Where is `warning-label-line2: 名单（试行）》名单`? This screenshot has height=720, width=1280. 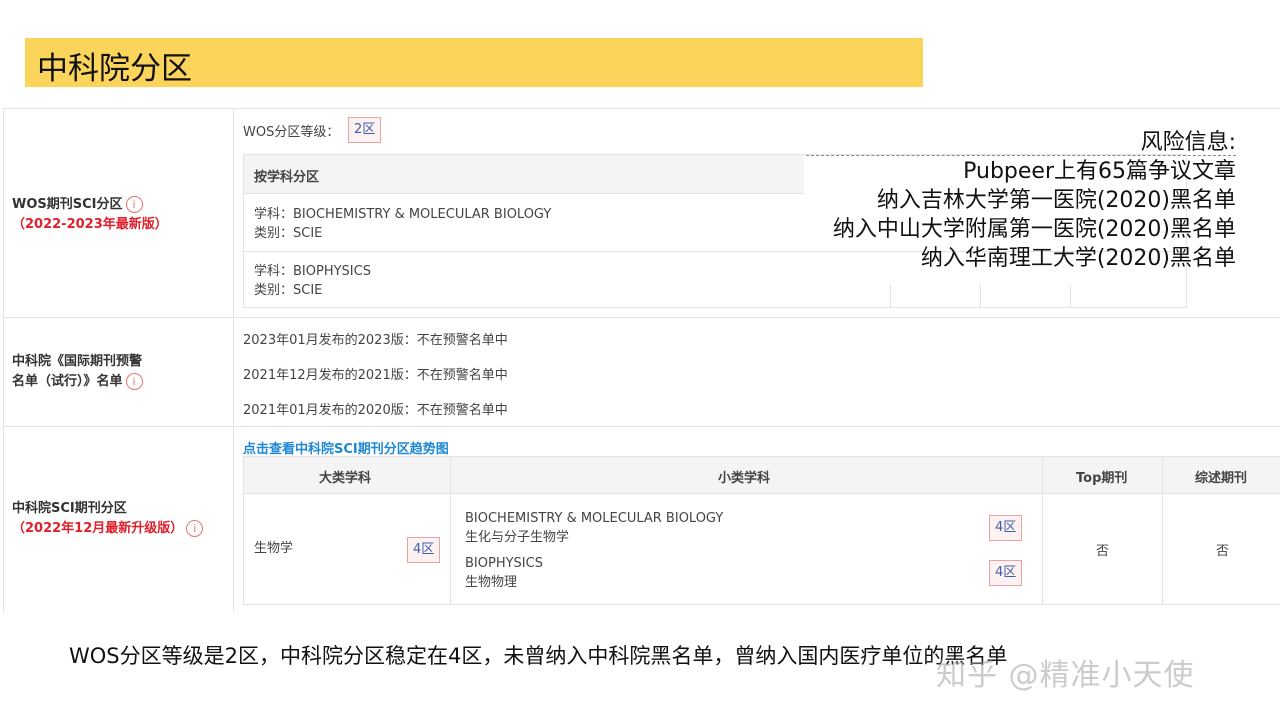 warning-label-line2: 名单（试行）》名单 is located at coordinates (67, 381).